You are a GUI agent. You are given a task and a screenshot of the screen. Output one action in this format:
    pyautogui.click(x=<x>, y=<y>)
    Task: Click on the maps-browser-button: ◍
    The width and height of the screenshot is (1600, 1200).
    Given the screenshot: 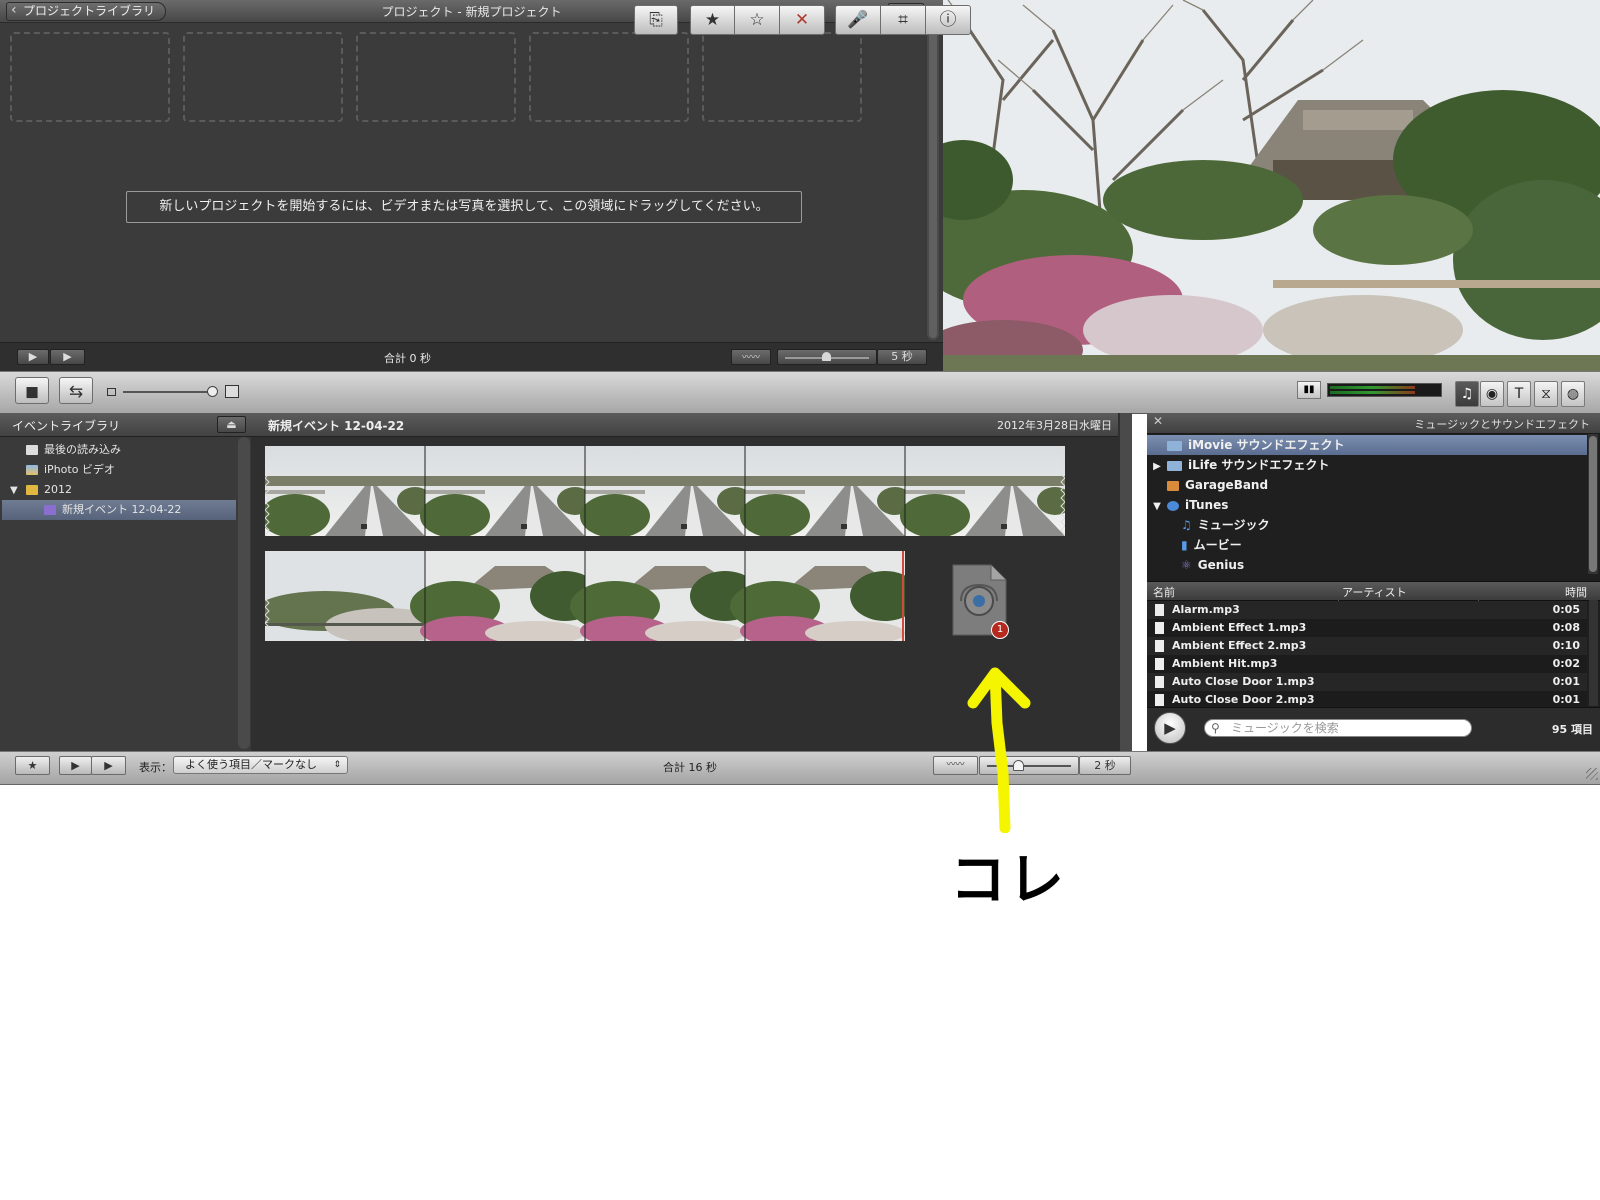 What is the action you would take?
    pyautogui.click(x=1573, y=394)
    